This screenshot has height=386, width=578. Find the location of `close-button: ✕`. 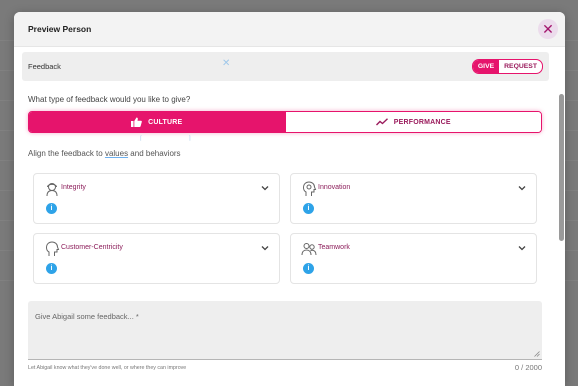

close-button: ✕ is located at coordinates (548, 29).